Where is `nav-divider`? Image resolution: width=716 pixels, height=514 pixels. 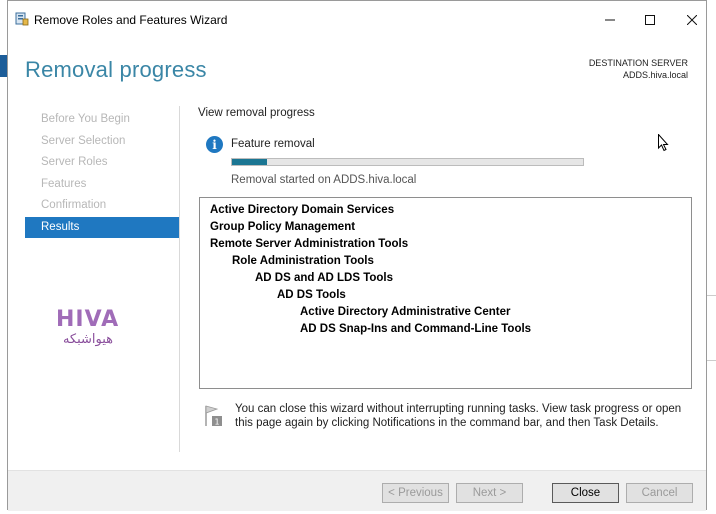
nav-divider is located at coordinates (179, 279).